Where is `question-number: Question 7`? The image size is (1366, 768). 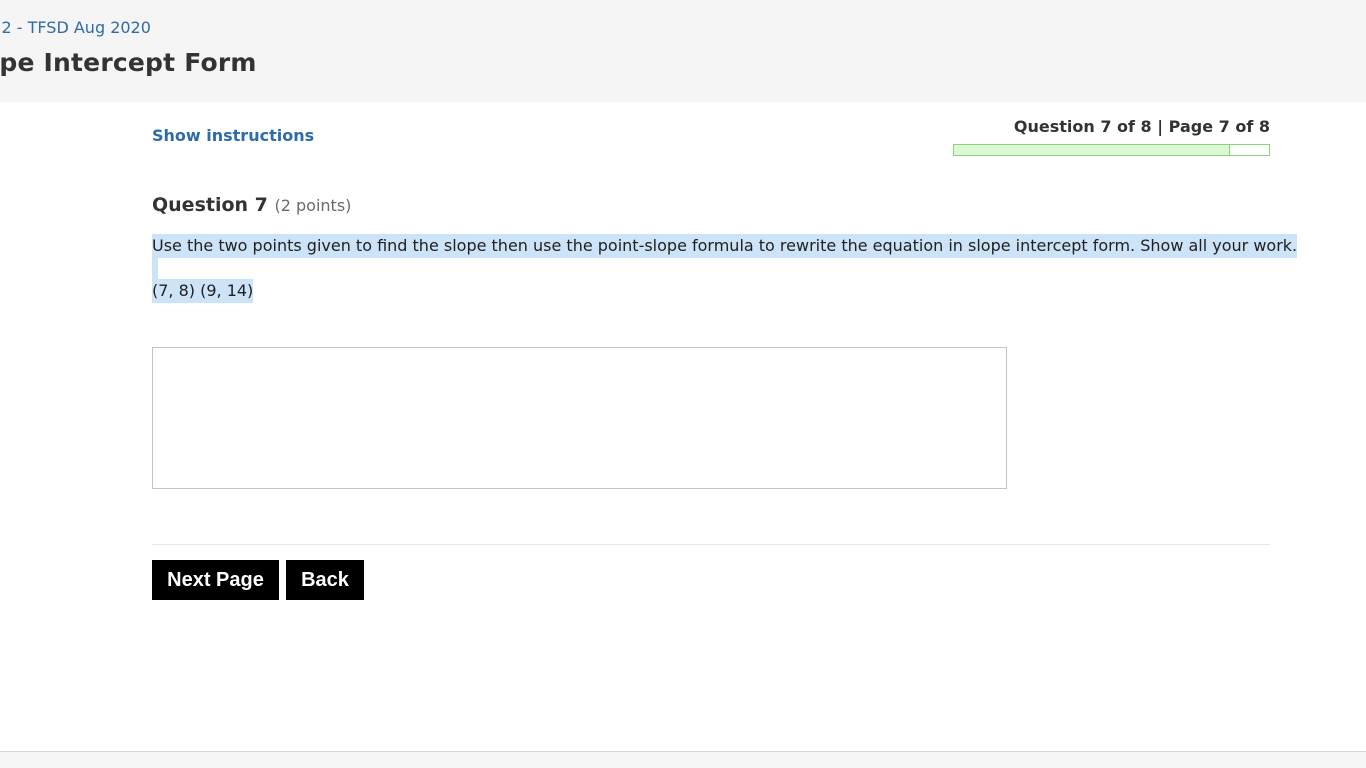 question-number: Question 7 is located at coordinates (210, 205).